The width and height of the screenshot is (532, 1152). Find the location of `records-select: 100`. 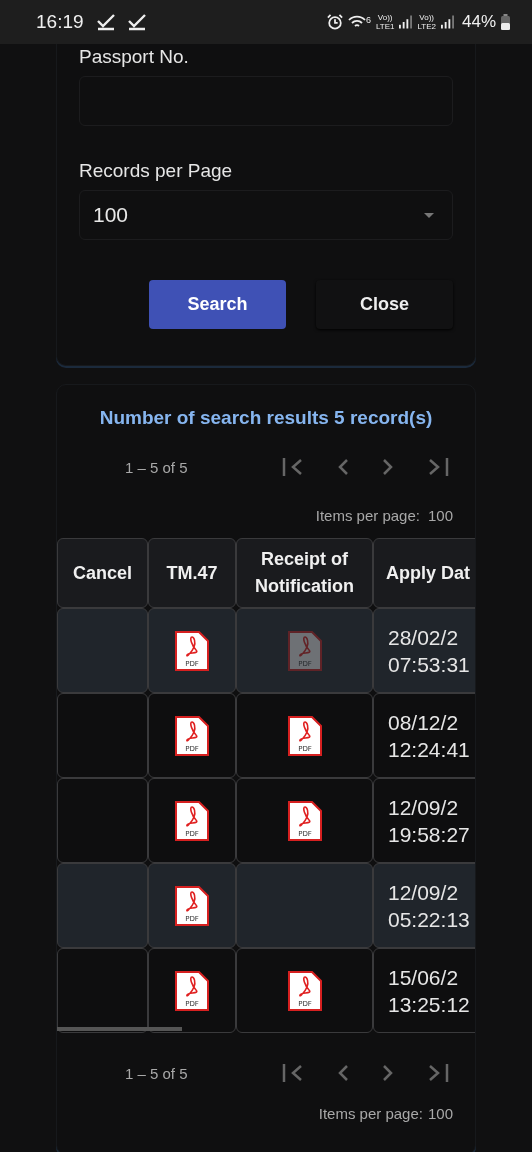

records-select: 100 is located at coordinates (266, 215).